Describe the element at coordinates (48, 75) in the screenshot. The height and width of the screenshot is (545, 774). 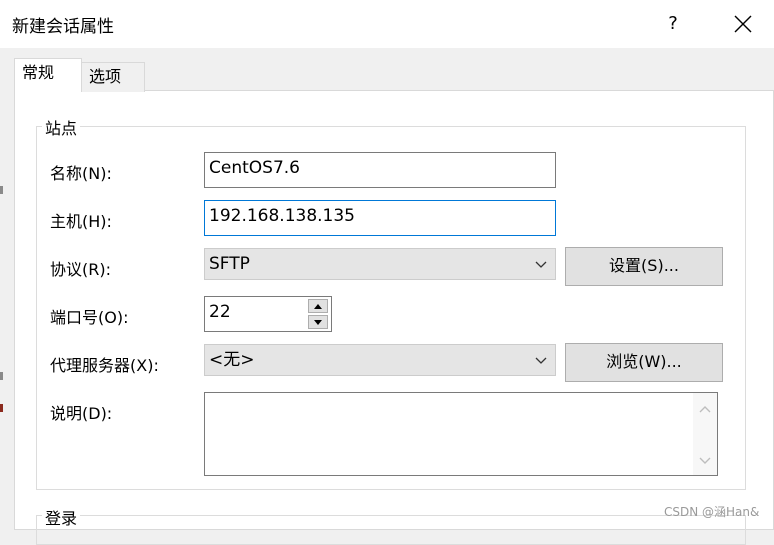
I see `tab-general: 常规` at that location.